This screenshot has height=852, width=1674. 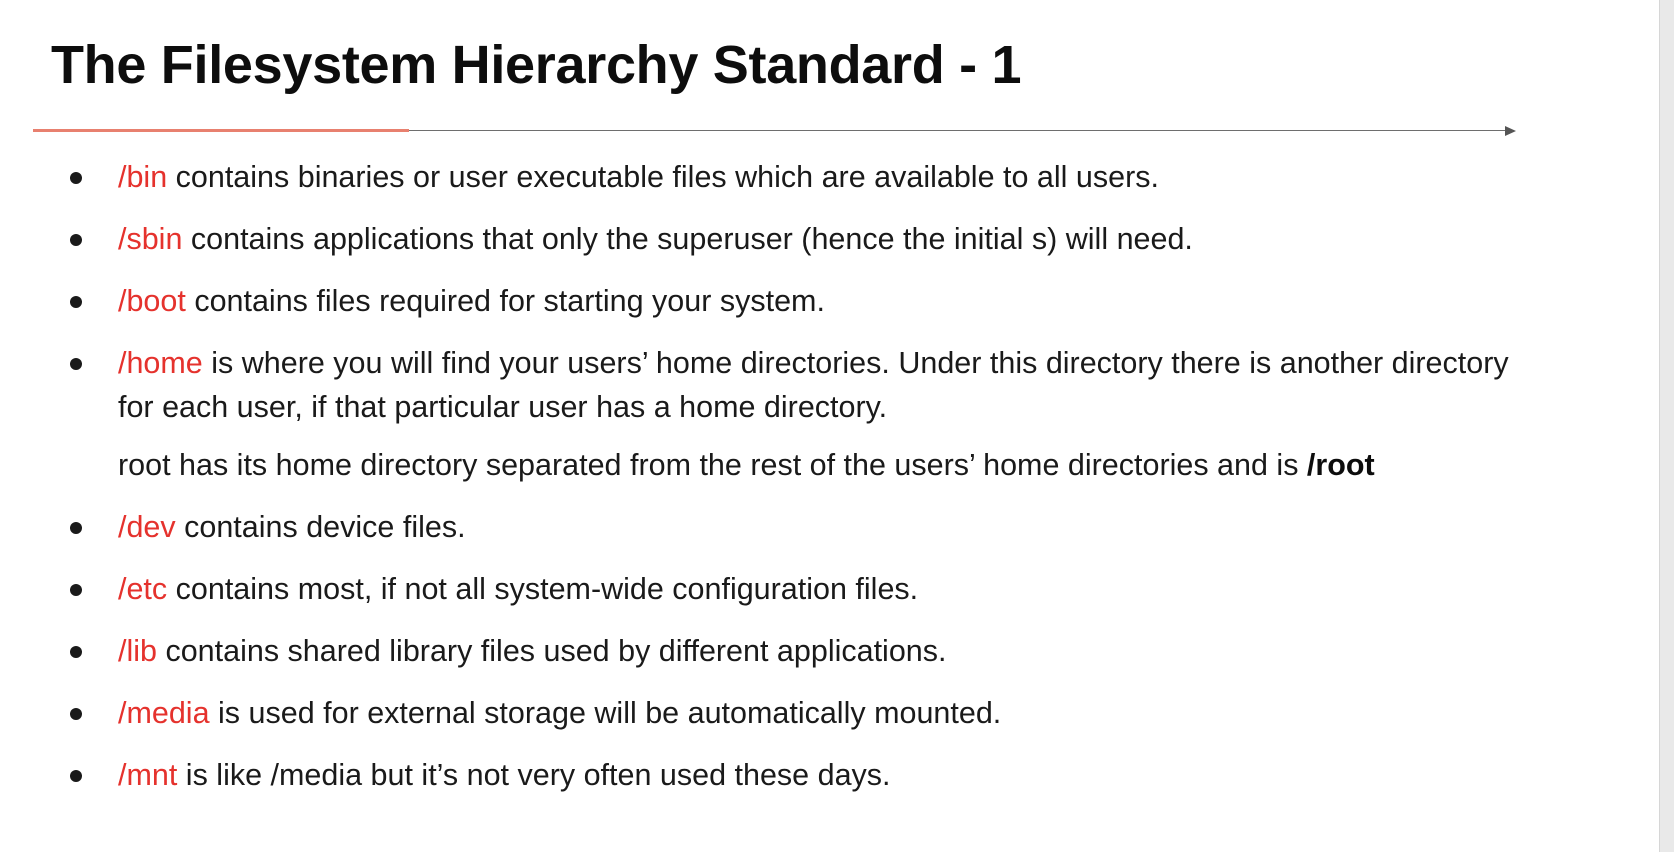 I want to click on directory-name: /etc, so click(x=143, y=589).